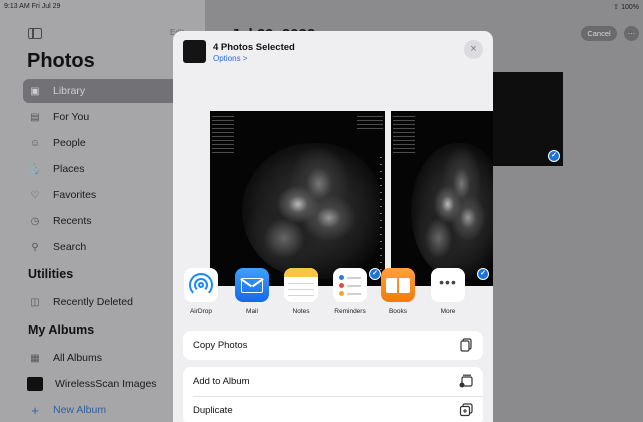 This screenshot has height=422, width=643. I want to click on selection-thumbnail, so click(194, 51).